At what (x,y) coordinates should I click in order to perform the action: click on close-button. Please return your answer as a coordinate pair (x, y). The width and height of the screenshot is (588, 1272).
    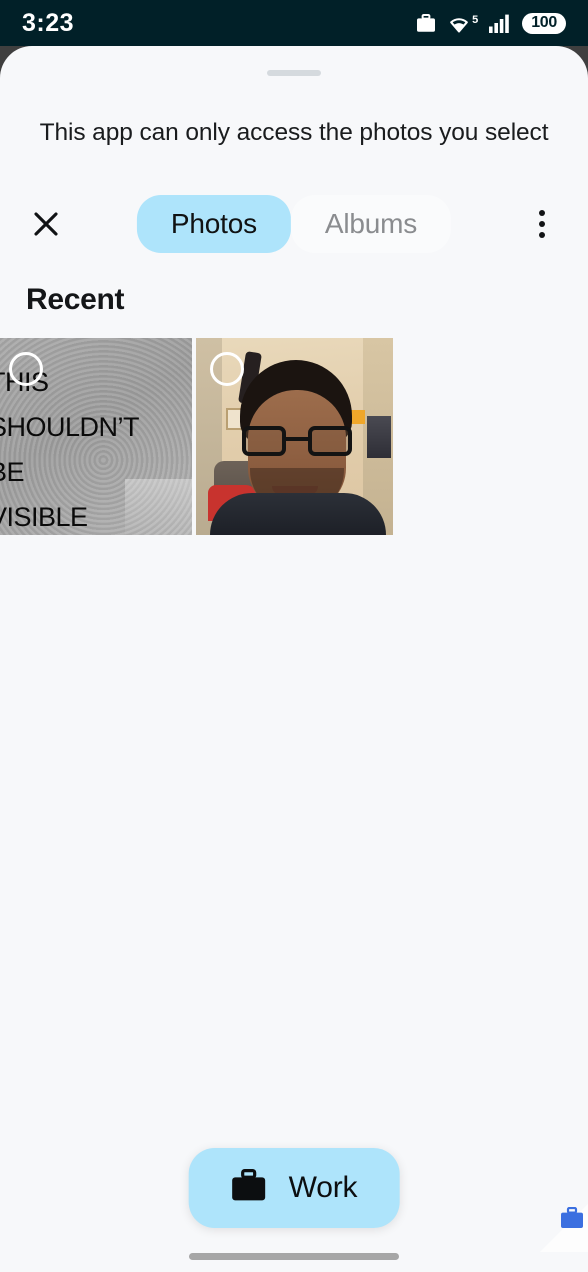
    Looking at the image, I should click on (46, 224).